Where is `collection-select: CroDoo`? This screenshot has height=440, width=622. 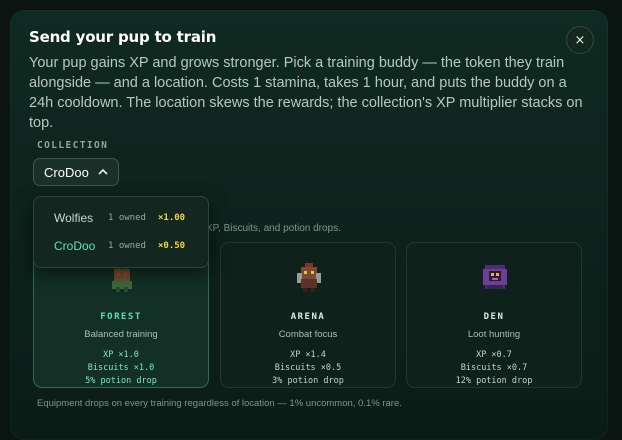 collection-select: CroDoo is located at coordinates (76, 172).